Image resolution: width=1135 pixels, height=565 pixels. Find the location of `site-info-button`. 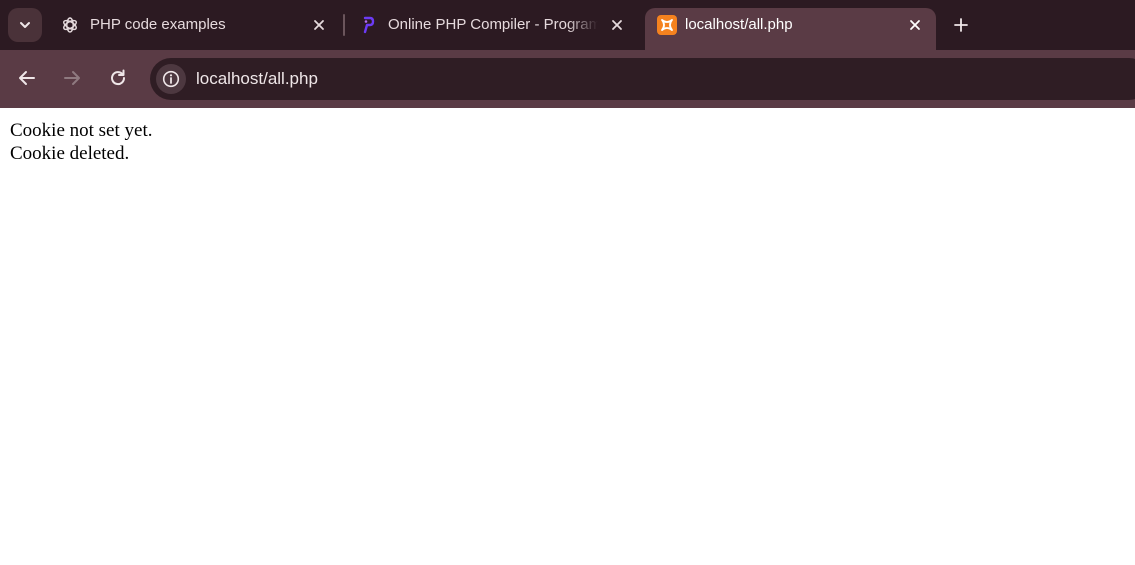

site-info-button is located at coordinates (171, 79).